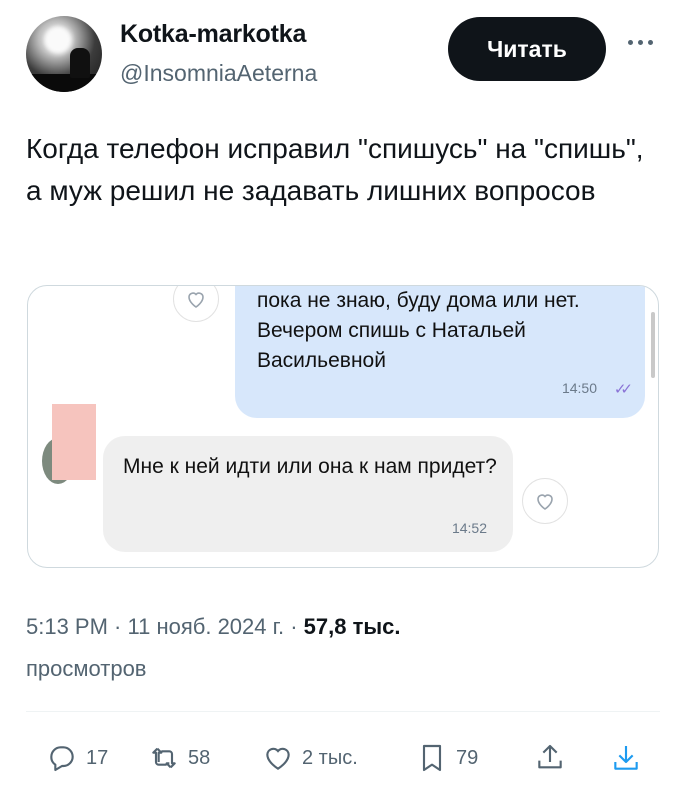 Image resolution: width=690 pixels, height=800 pixels. What do you see at coordinates (67, 626) in the screenshot?
I see `tweet-time: 5:13 PM` at bounding box center [67, 626].